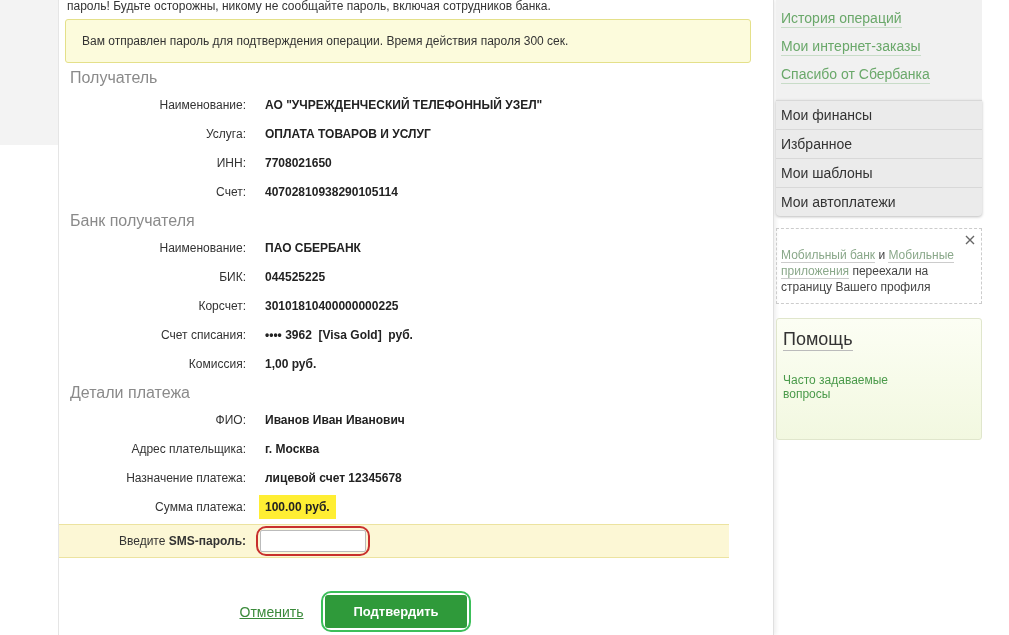 Image resolution: width=1009 pixels, height=635 pixels. Describe the element at coordinates (185, 477) in the screenshot. I see `field-label: Назначение платежа:` at that location.